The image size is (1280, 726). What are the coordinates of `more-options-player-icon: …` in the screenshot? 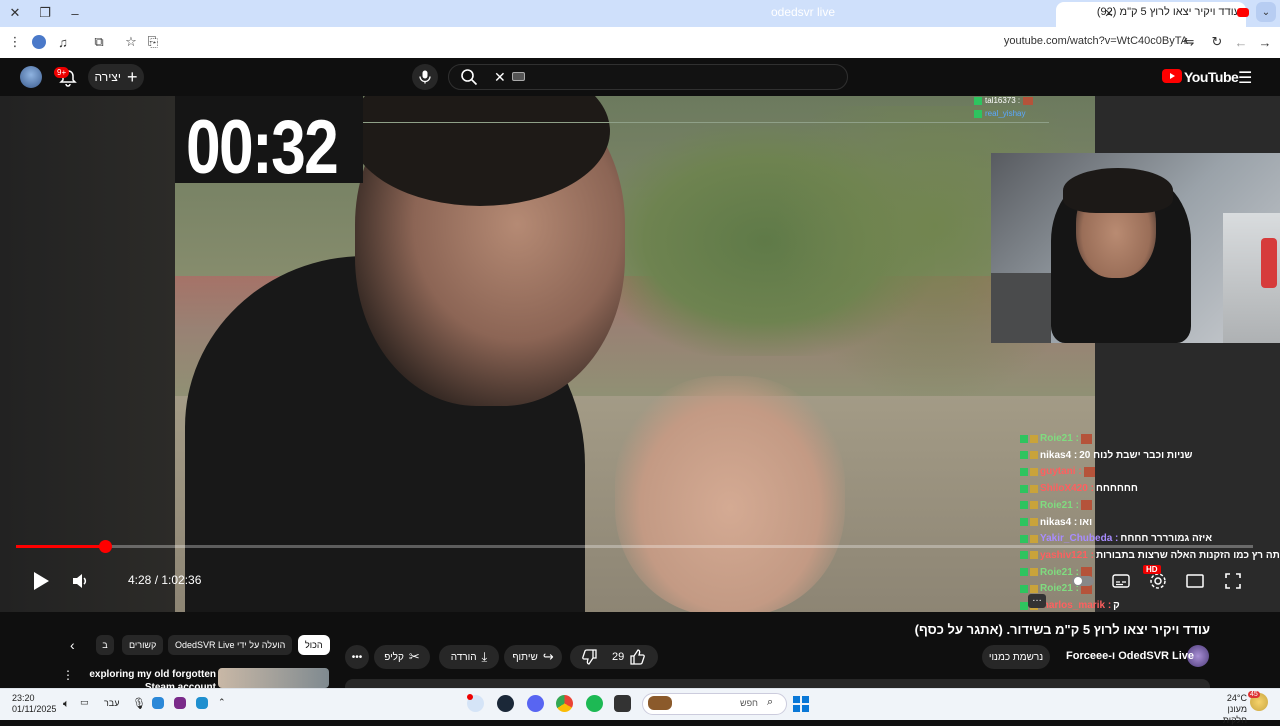 It's located at (1037, 601).